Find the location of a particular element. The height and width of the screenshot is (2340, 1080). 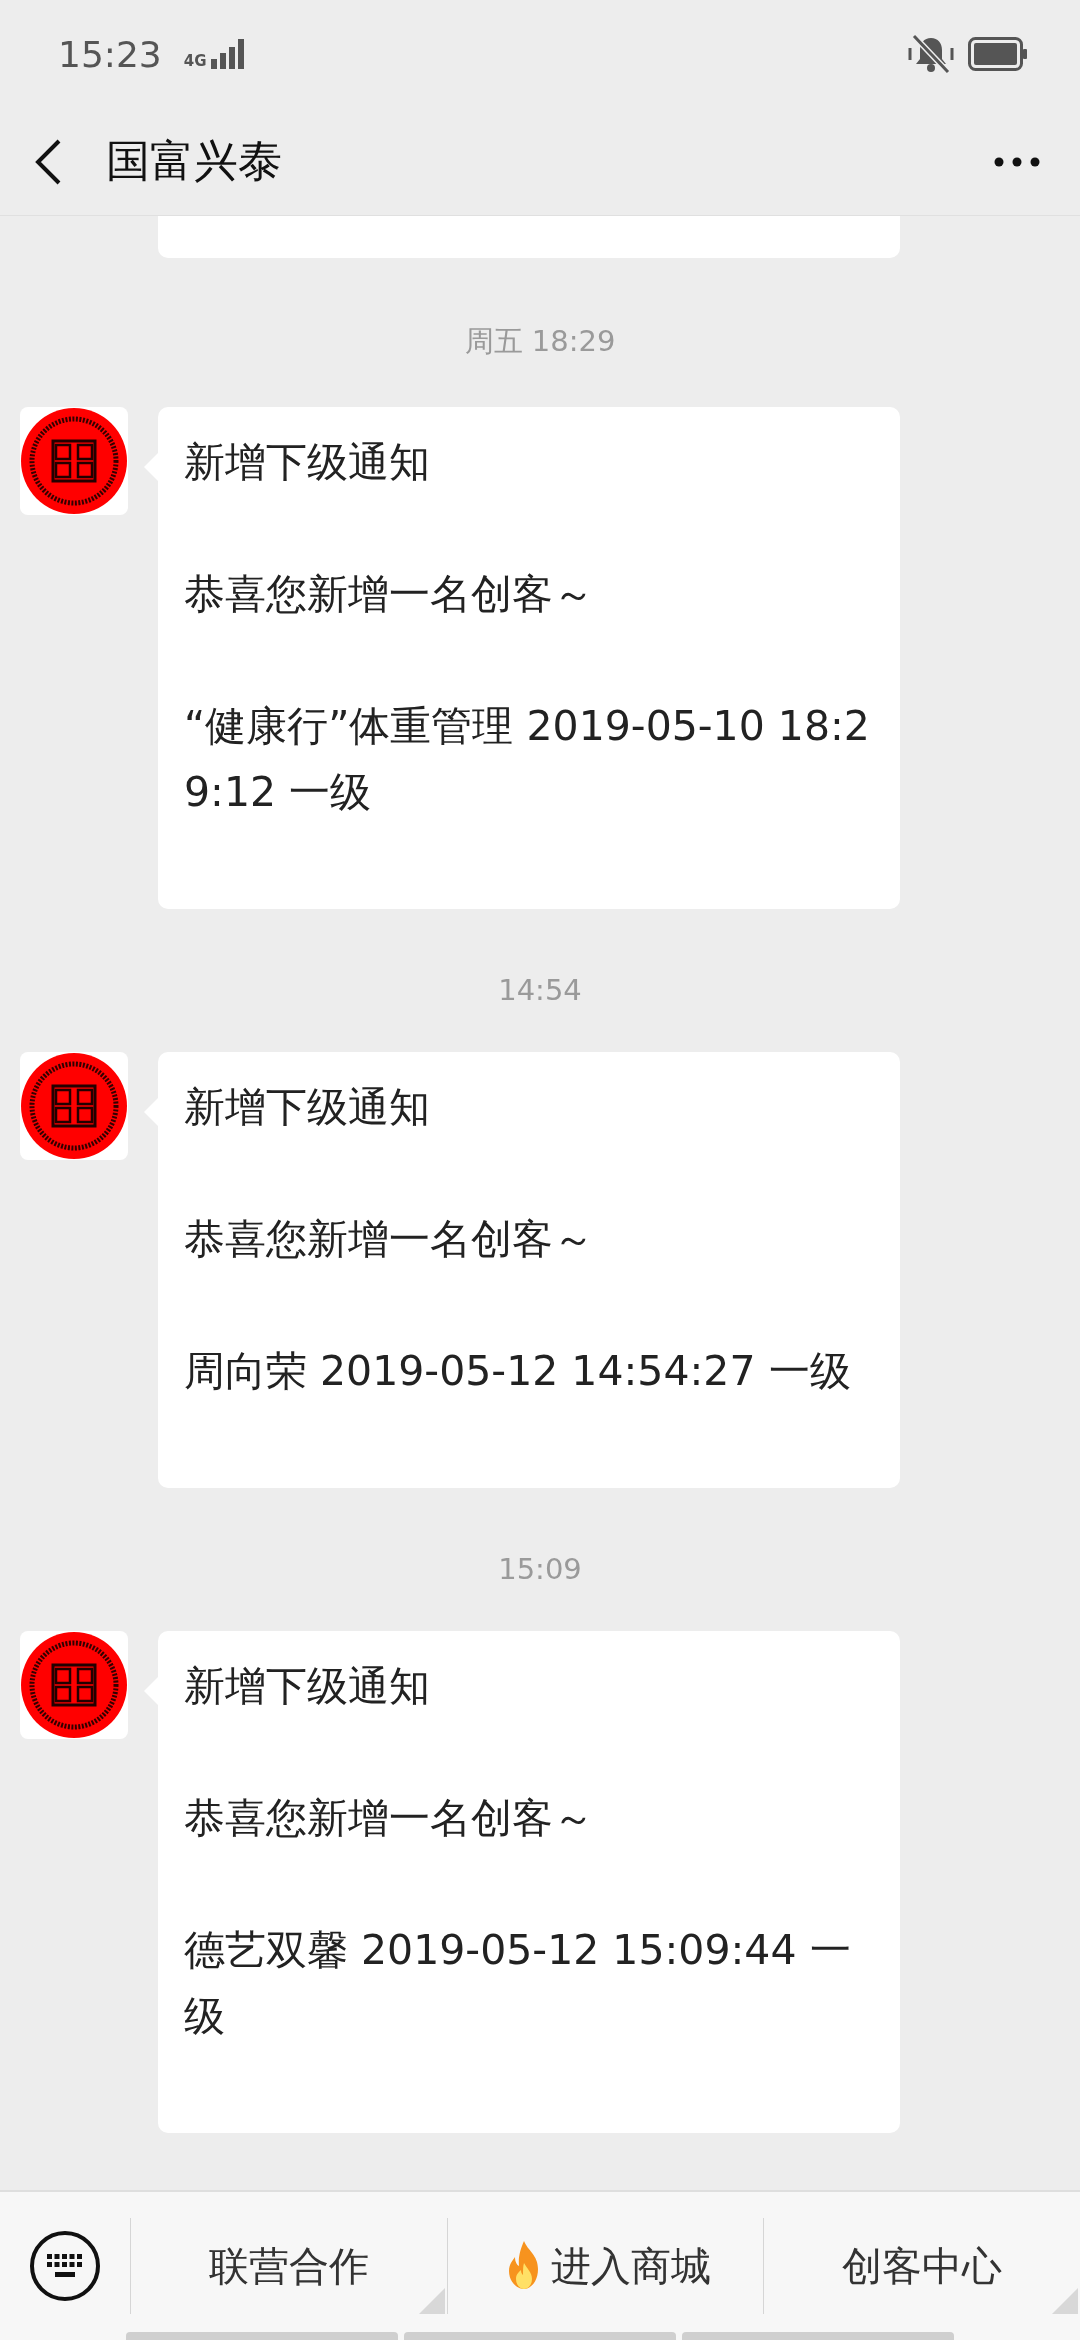

chat-title: 国富兴泰 is located at coordinates (194, 161).